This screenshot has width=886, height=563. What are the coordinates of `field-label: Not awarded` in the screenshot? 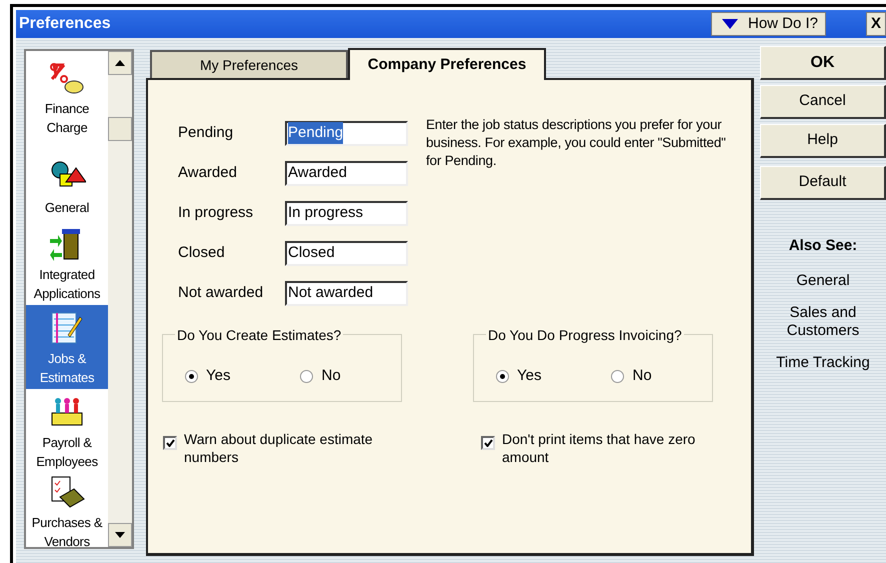 It's located at (221, 292).